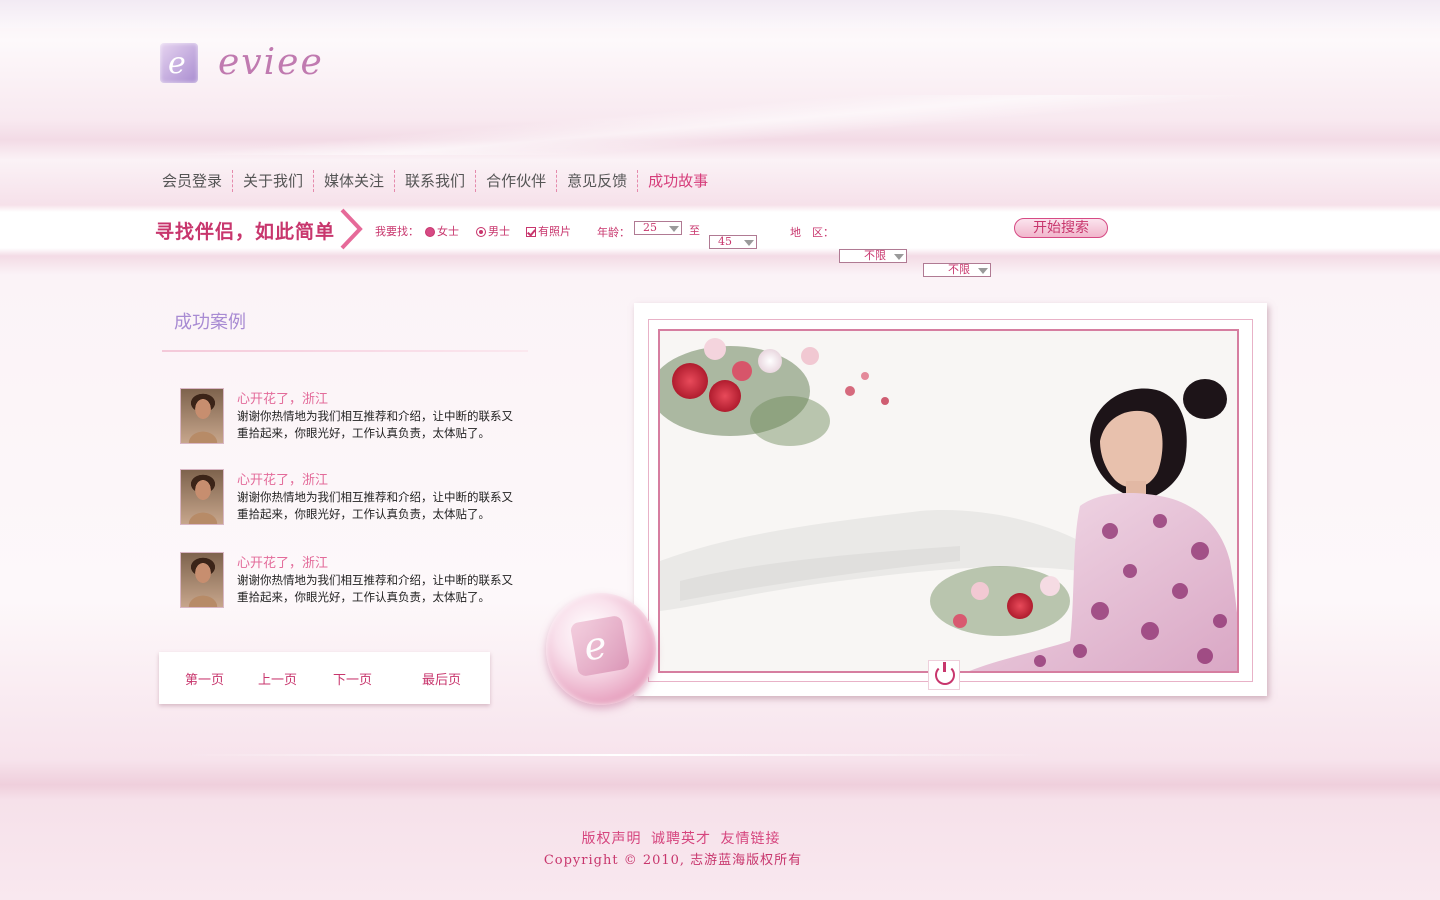 The image size is (1440, 900). I want to click on photo-illustration, so click(948, 504).